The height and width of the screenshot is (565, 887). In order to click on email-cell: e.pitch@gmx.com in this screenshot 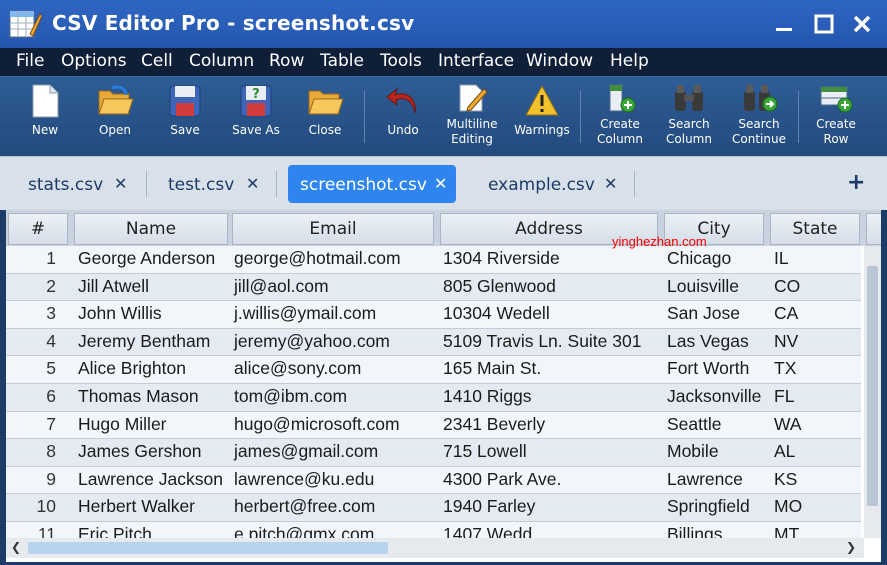, I will do `click(304, 531)`.